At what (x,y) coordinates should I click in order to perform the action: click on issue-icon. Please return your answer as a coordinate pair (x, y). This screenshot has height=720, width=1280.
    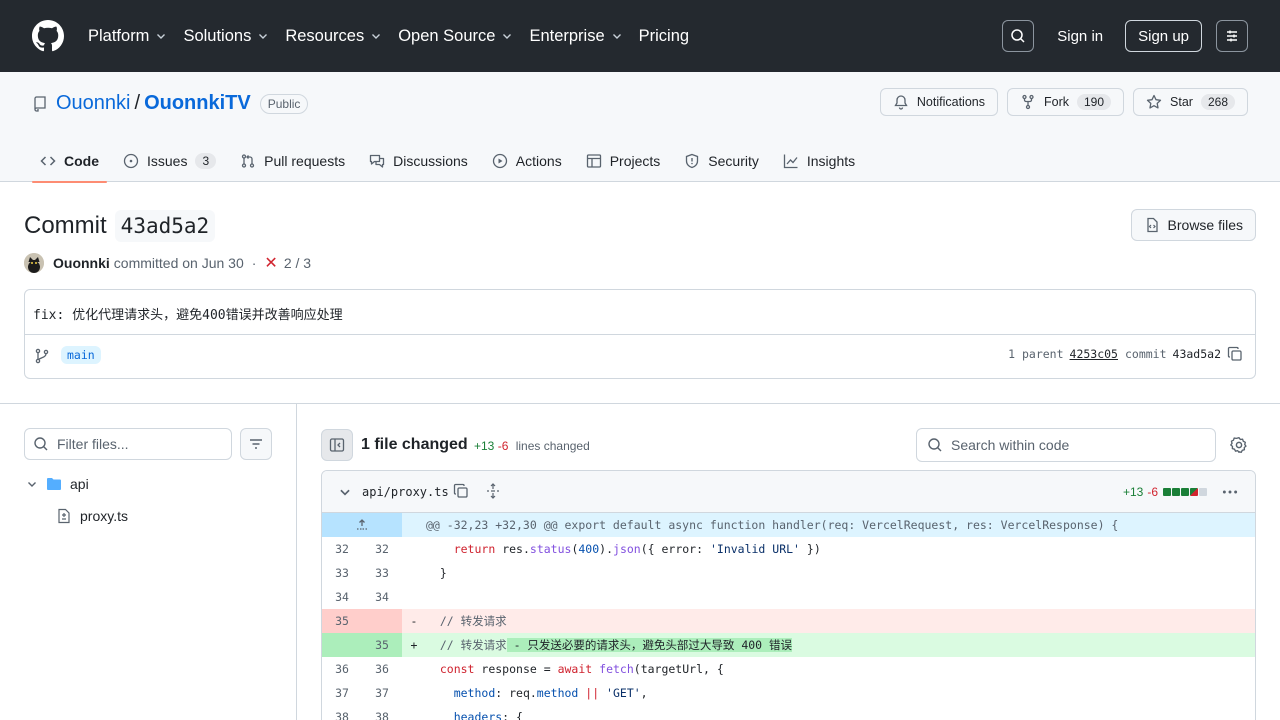
    Looking at the image, I should click on (131, 161).